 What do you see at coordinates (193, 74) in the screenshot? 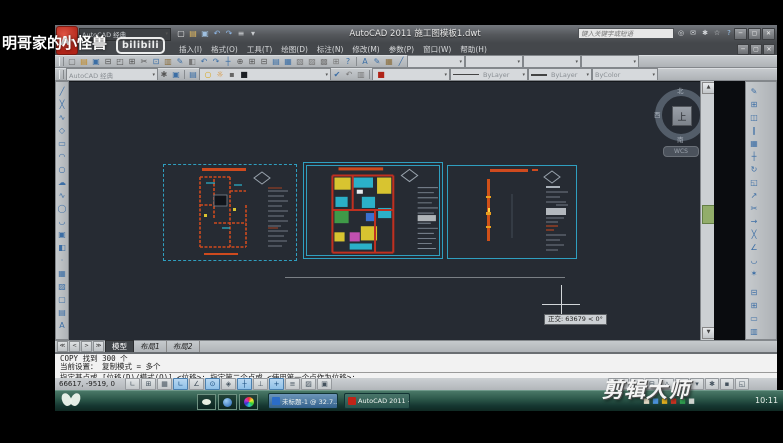
I see `layer-properties-manager-icon: ▤` at bounding box center [193, 74].